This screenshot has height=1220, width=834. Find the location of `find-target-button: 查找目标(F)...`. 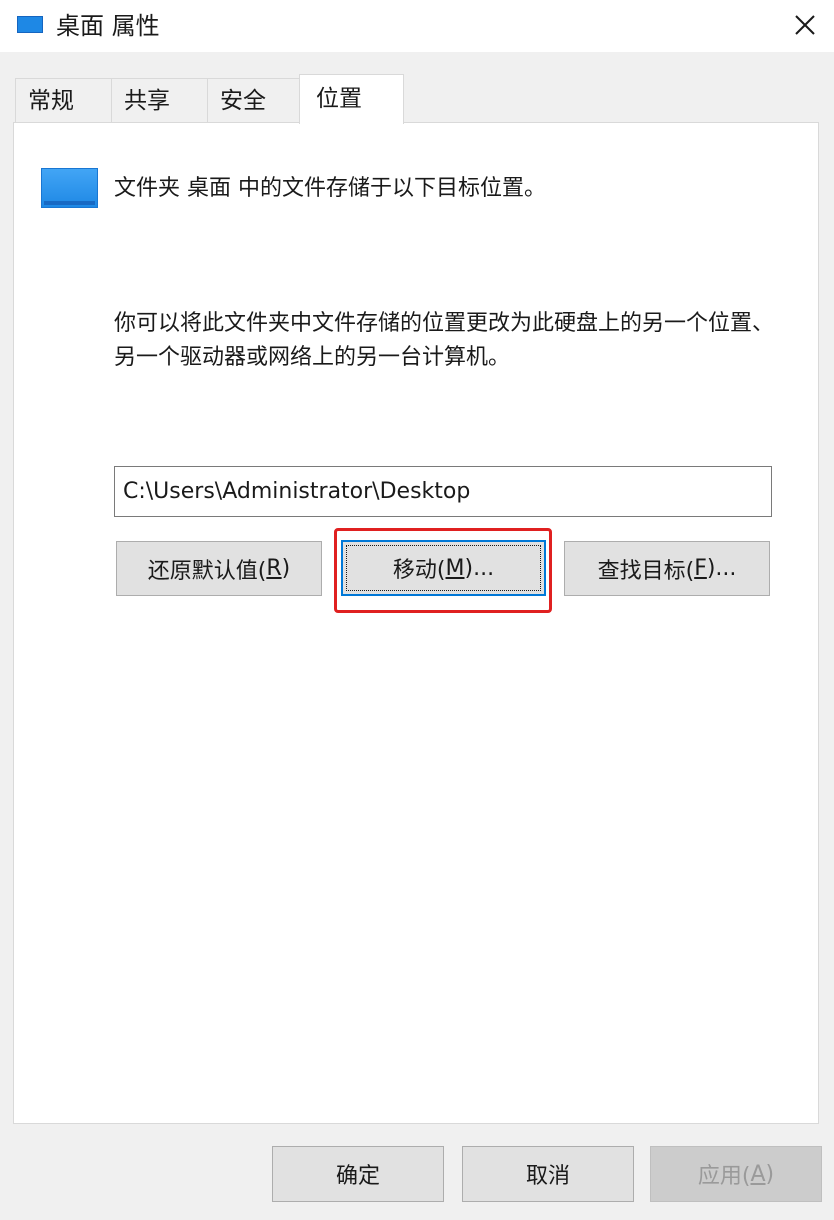

find-target-button: 查找目标(F)... is located at coordinates (667, 568).